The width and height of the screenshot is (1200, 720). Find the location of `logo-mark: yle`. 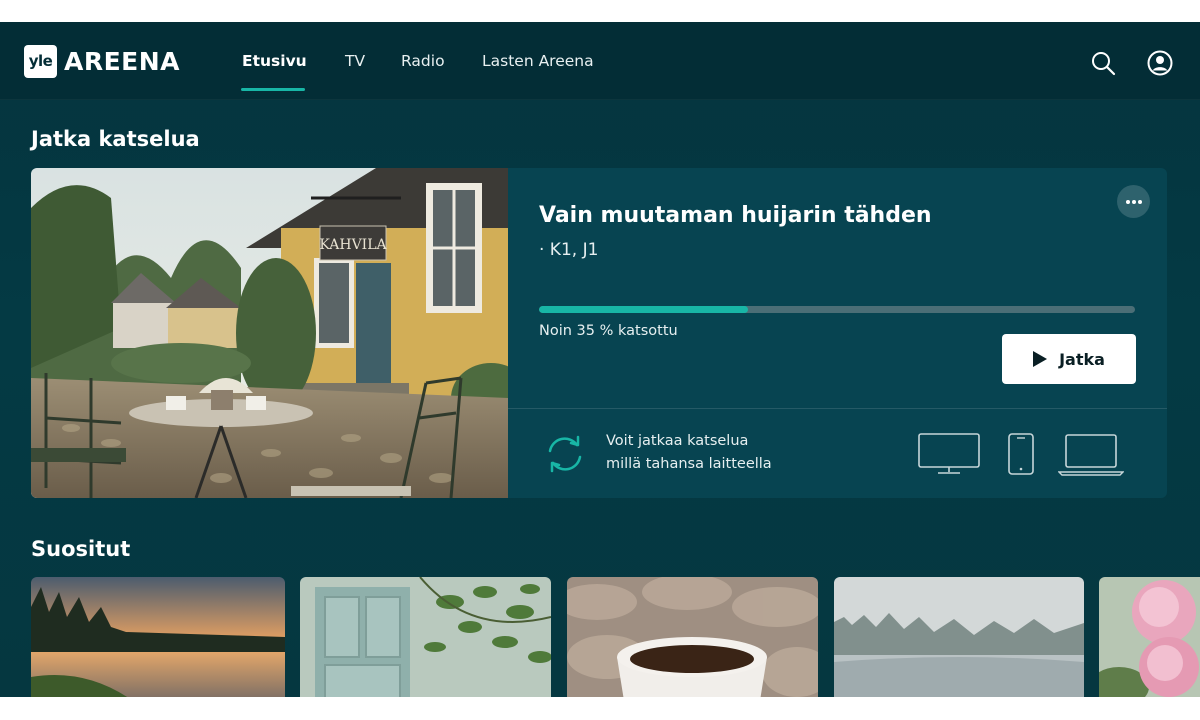

logo-mark: yle is located at coordinates (40, 61).